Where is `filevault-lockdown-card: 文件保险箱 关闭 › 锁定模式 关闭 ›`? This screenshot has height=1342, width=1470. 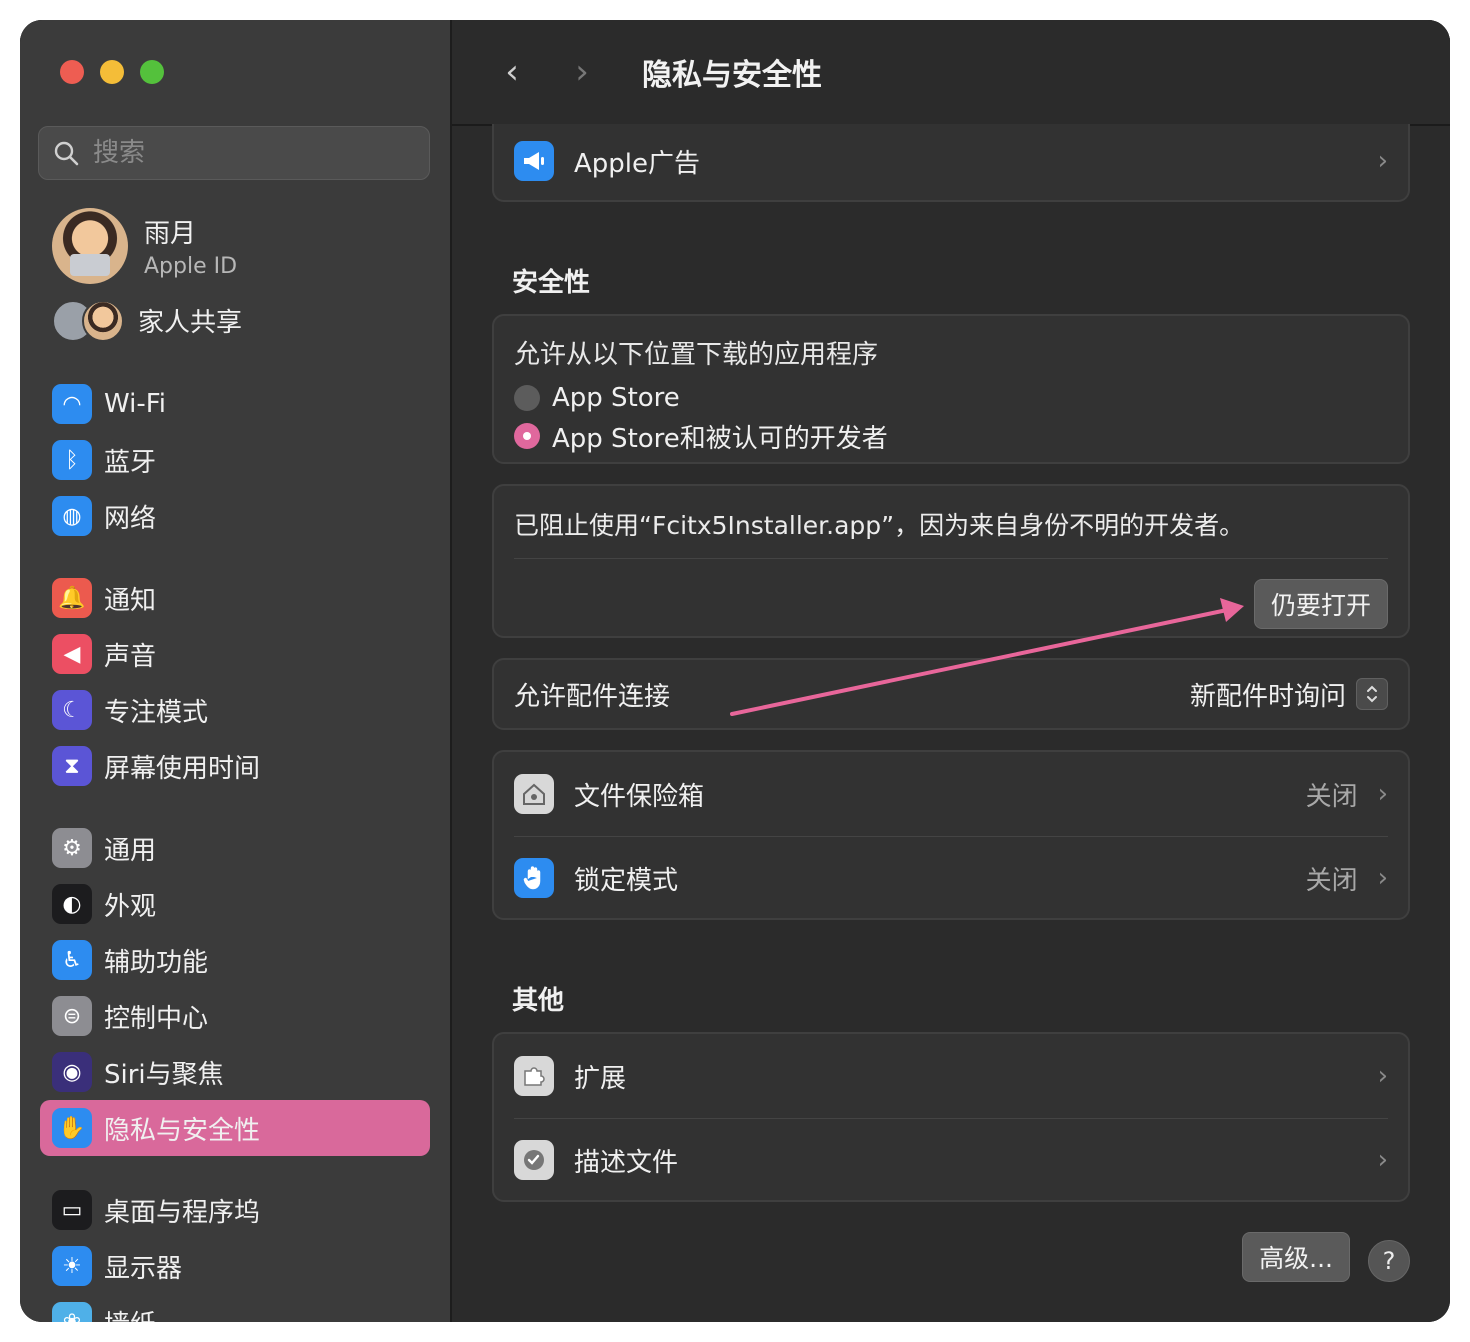 filevault-lockdown-card: 文件保险箱 关闭 › 锁定模式 关闭 › is located at coordinates (951, 835).